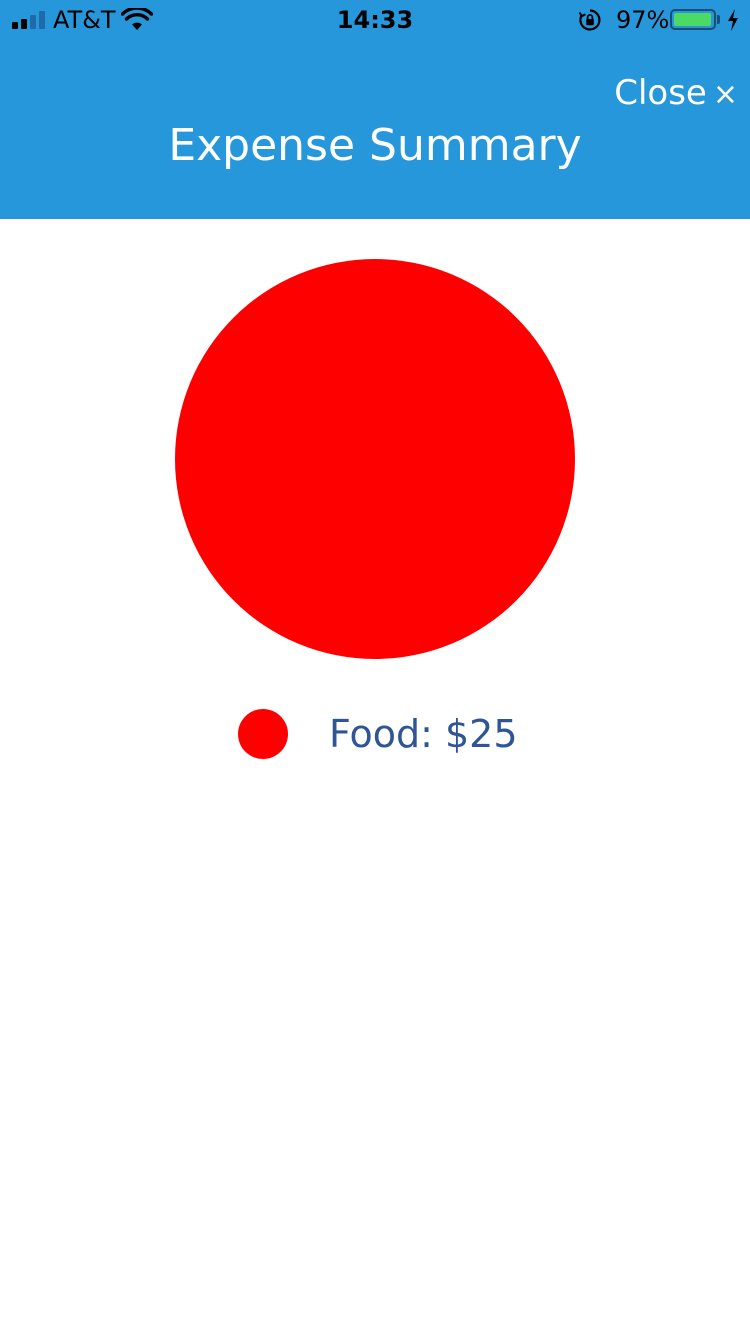 The image size is (750, 1334). I want to click on battery-tip, so click(718, 19).